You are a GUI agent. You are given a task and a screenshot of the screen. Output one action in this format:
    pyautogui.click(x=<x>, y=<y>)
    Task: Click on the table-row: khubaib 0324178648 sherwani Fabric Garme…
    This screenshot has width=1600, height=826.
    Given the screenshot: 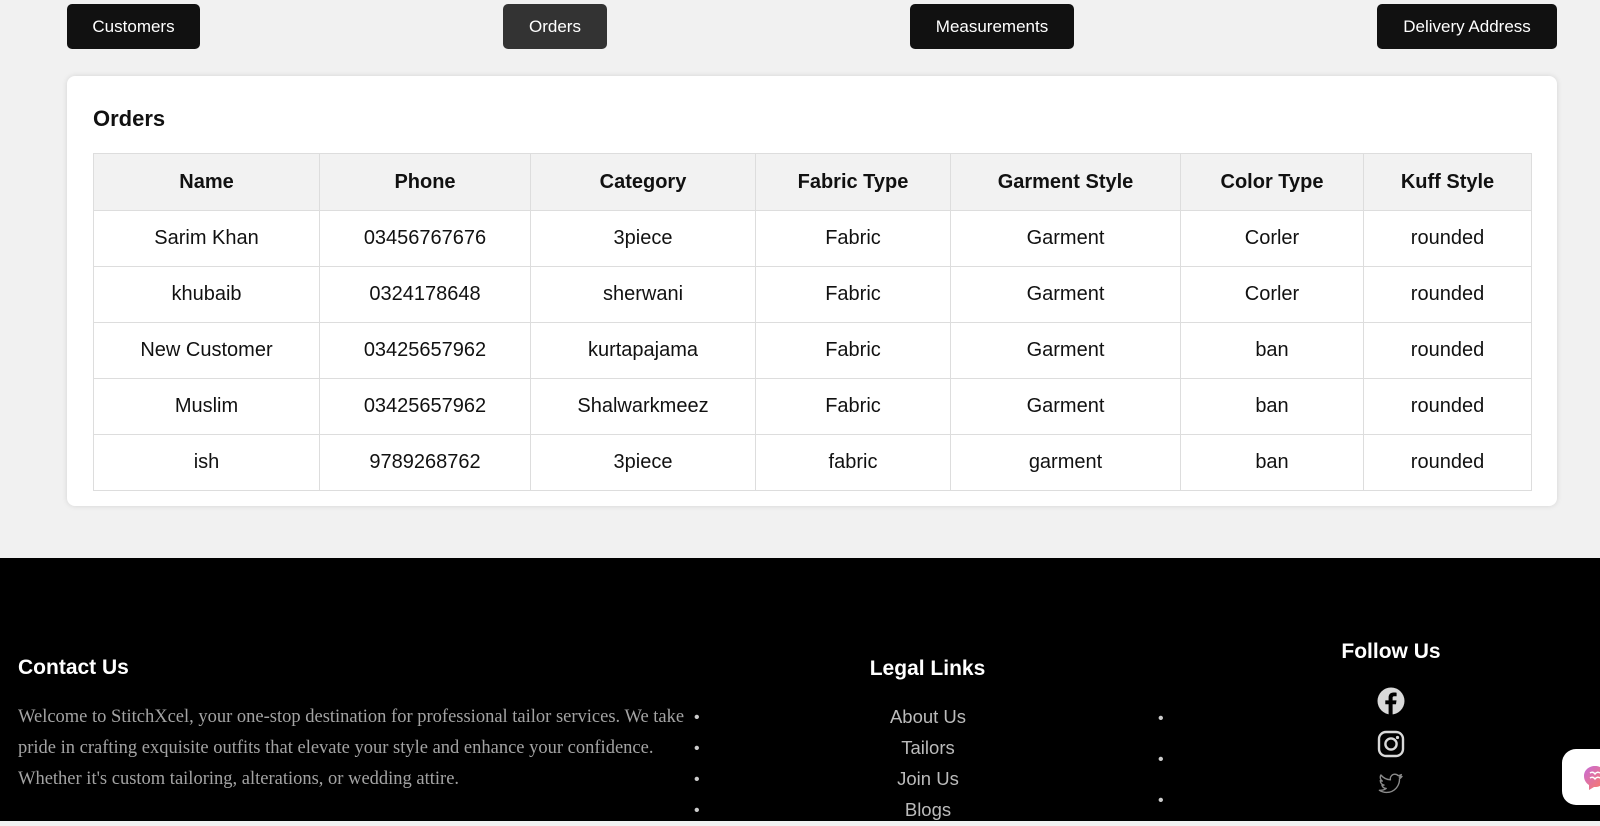 What is the action you would take?
    pyautogui.click(x=812, y=294)
    